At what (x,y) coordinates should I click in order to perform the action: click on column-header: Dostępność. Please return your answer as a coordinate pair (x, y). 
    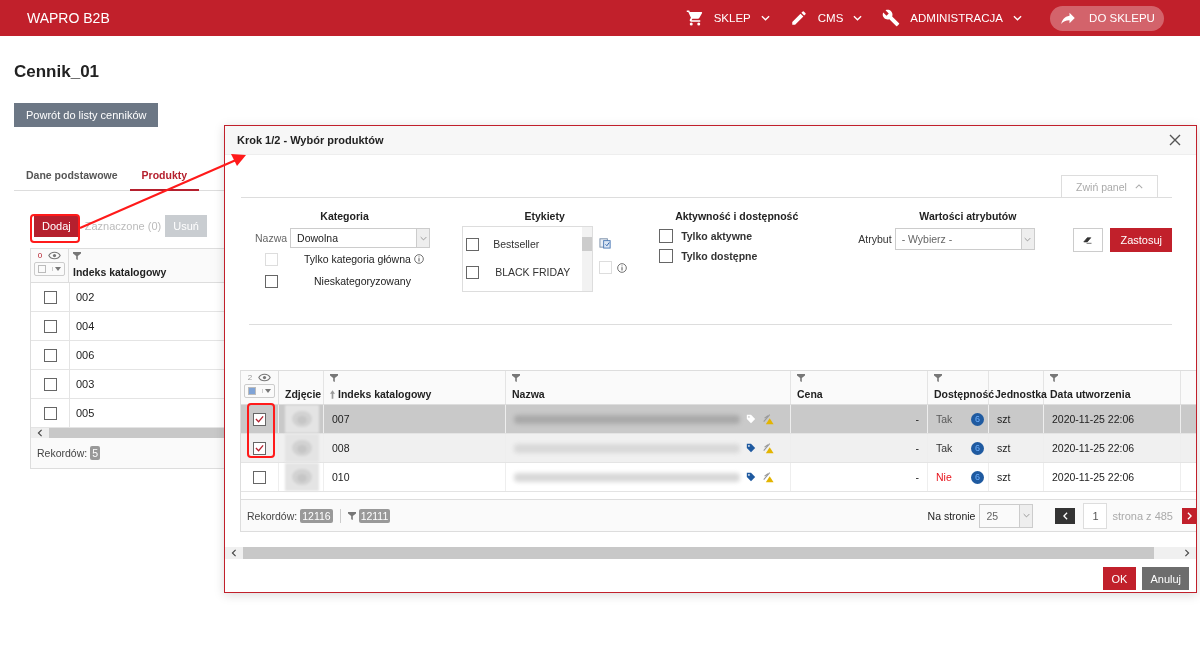
    Looking at the image, I should click on (964, 394).